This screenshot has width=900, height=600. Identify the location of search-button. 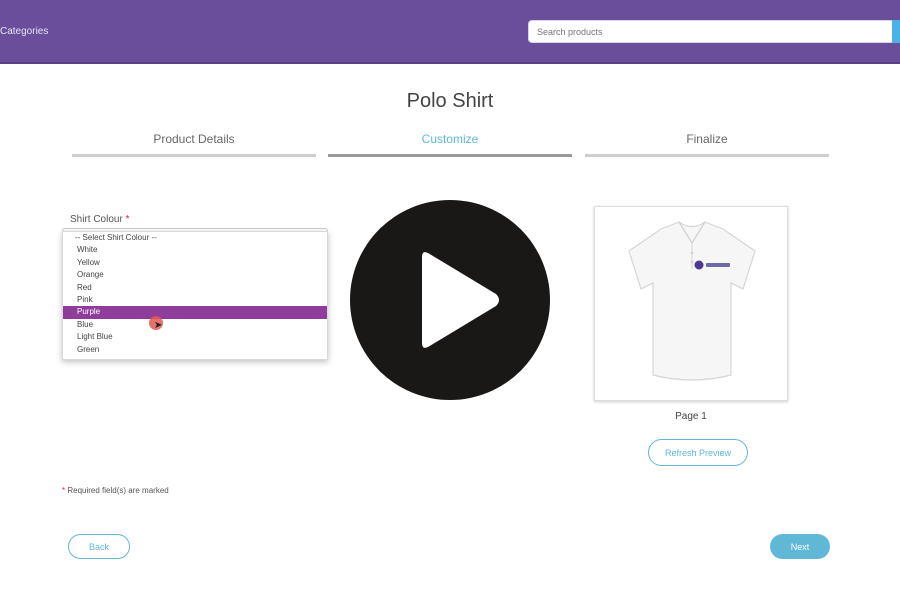
(896, 31).